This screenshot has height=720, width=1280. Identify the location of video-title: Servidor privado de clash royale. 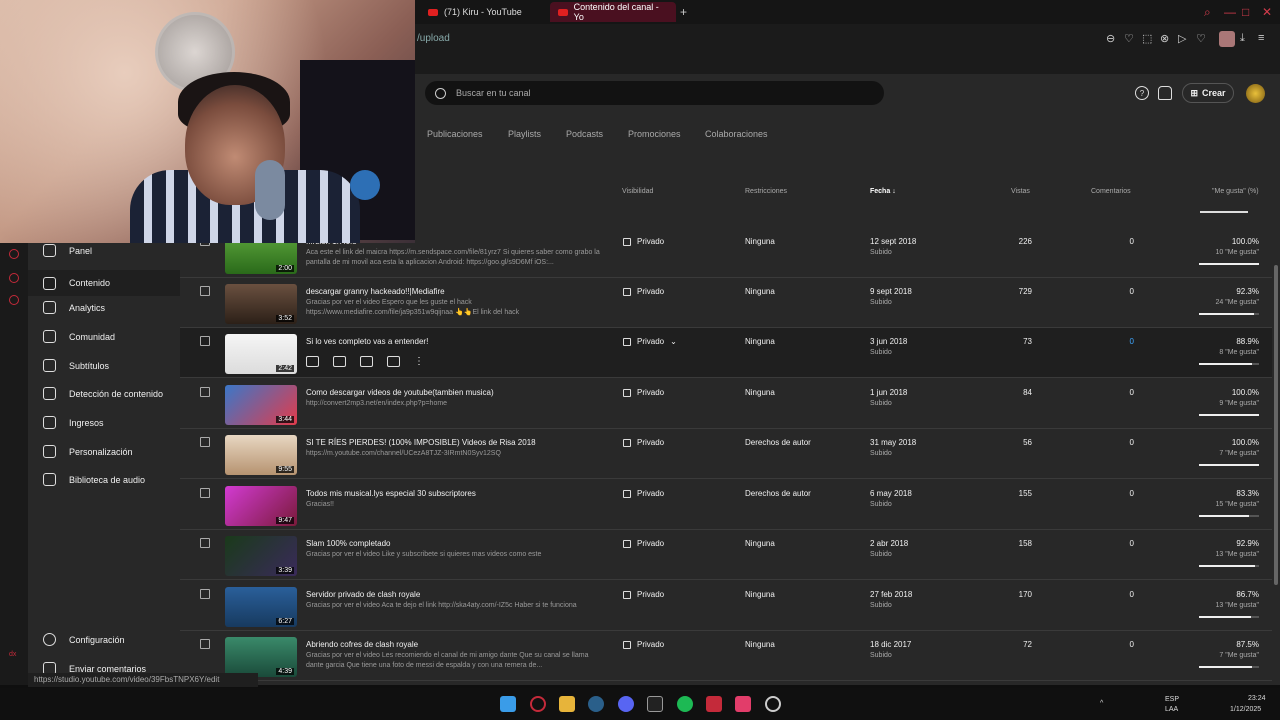
(363, 594).